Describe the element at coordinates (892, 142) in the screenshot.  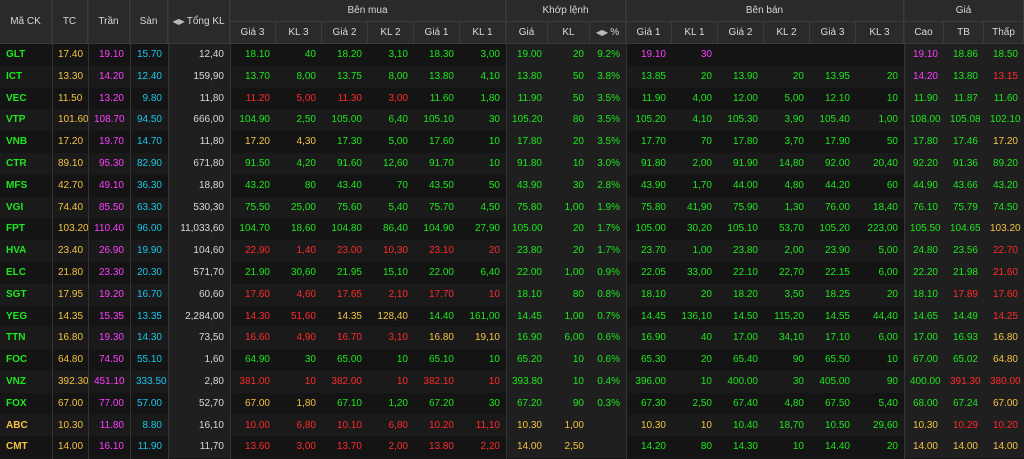
I see `ask-v3-cell: 50` at that location.